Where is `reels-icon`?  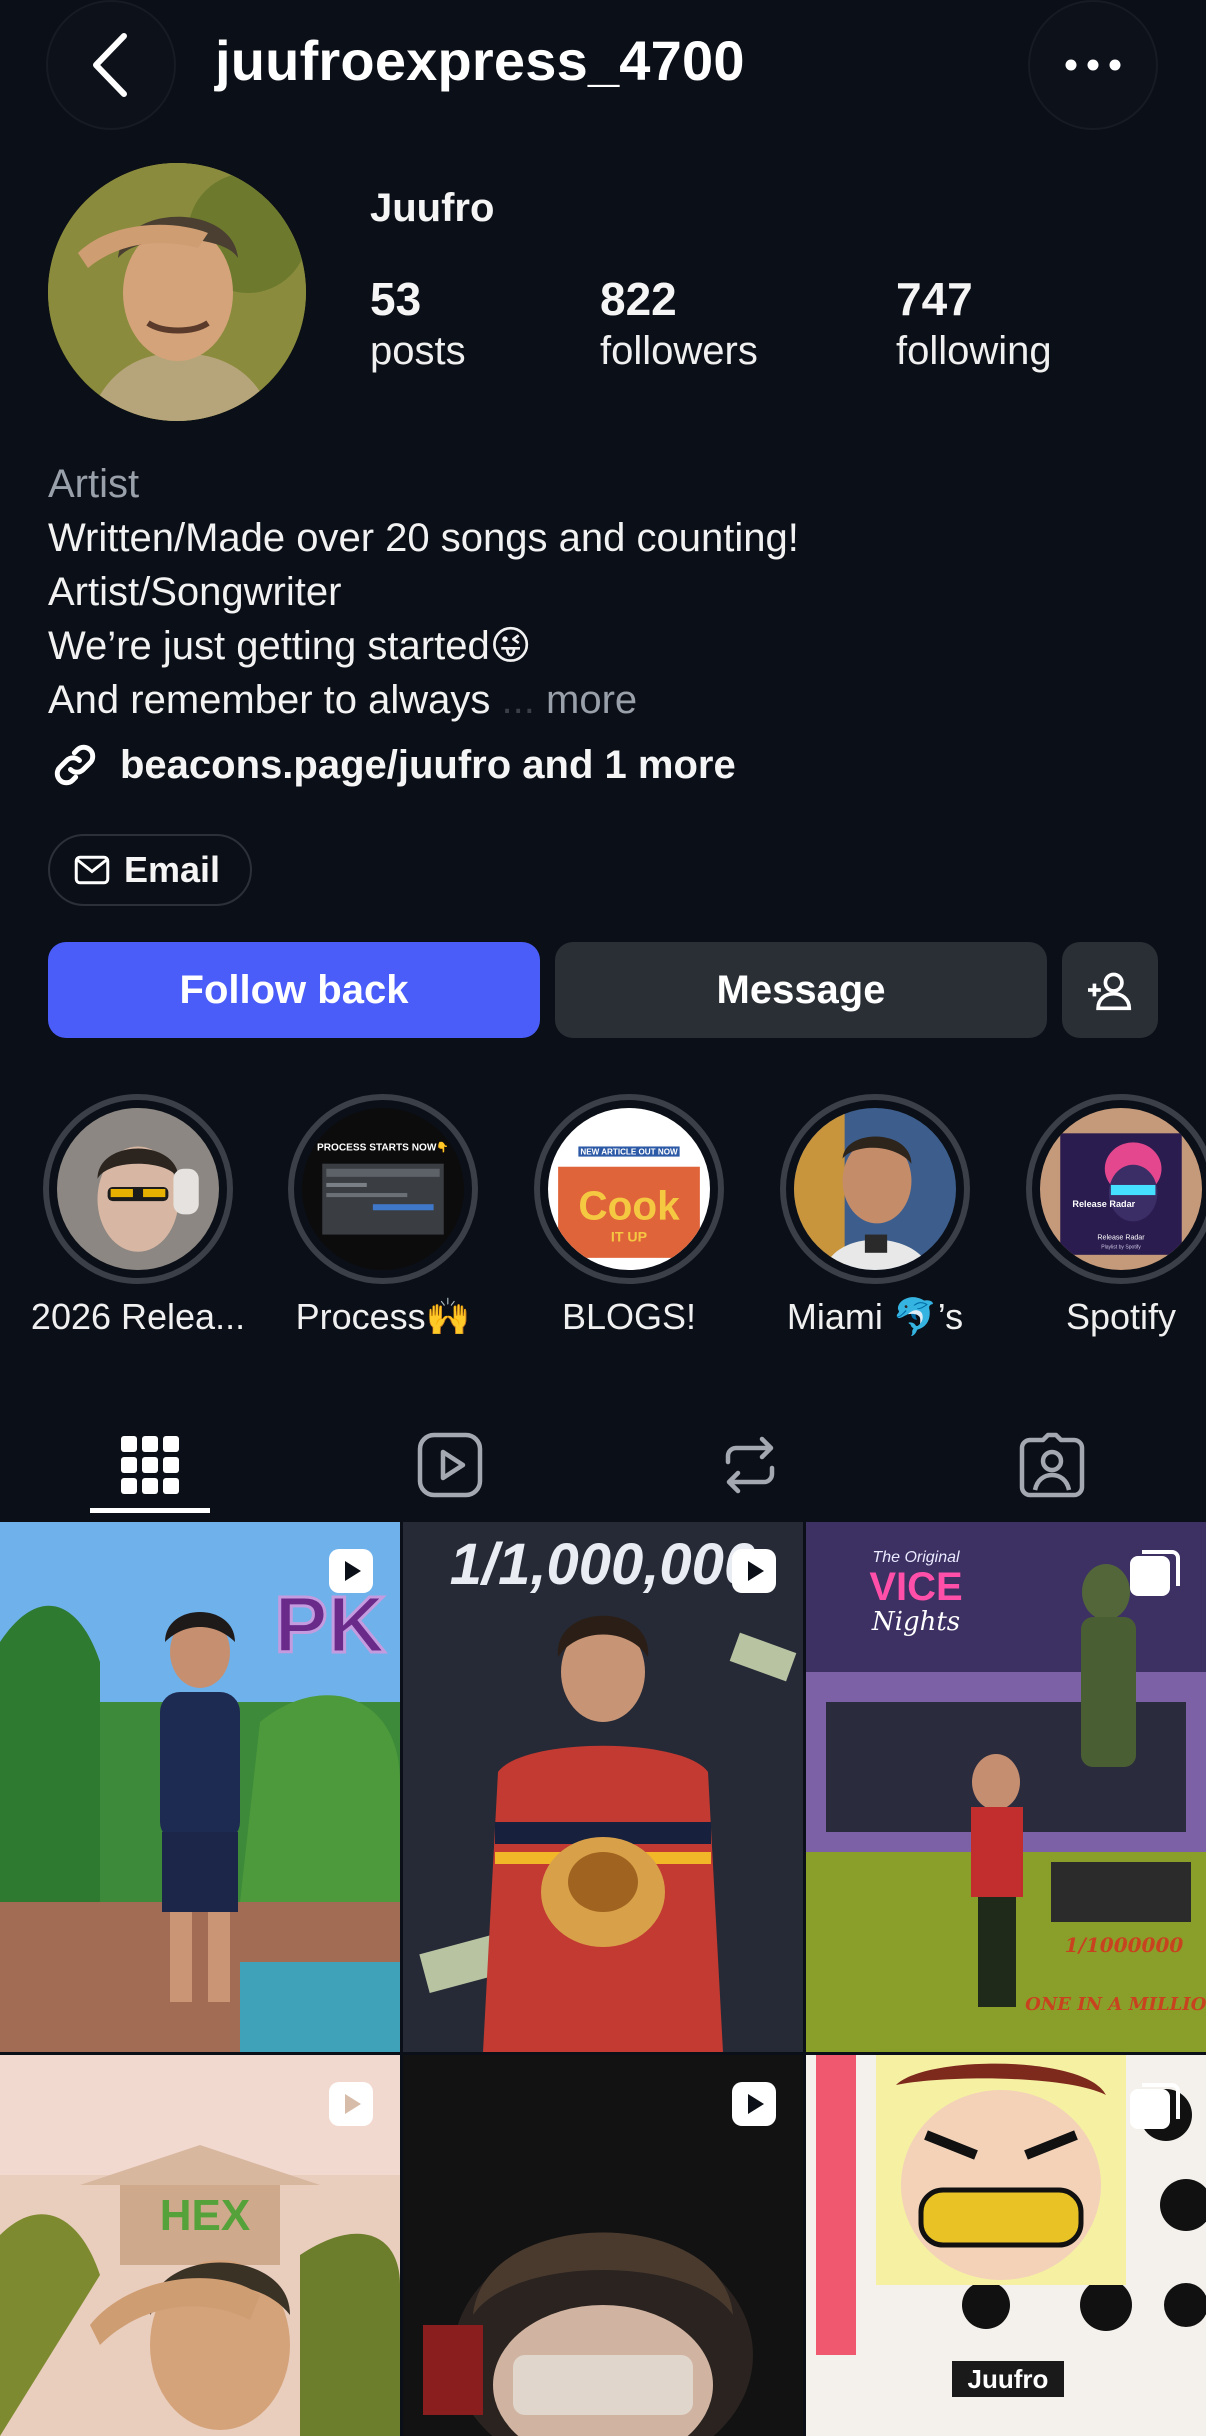
reels-icon is located at coordinates (450, 1465).